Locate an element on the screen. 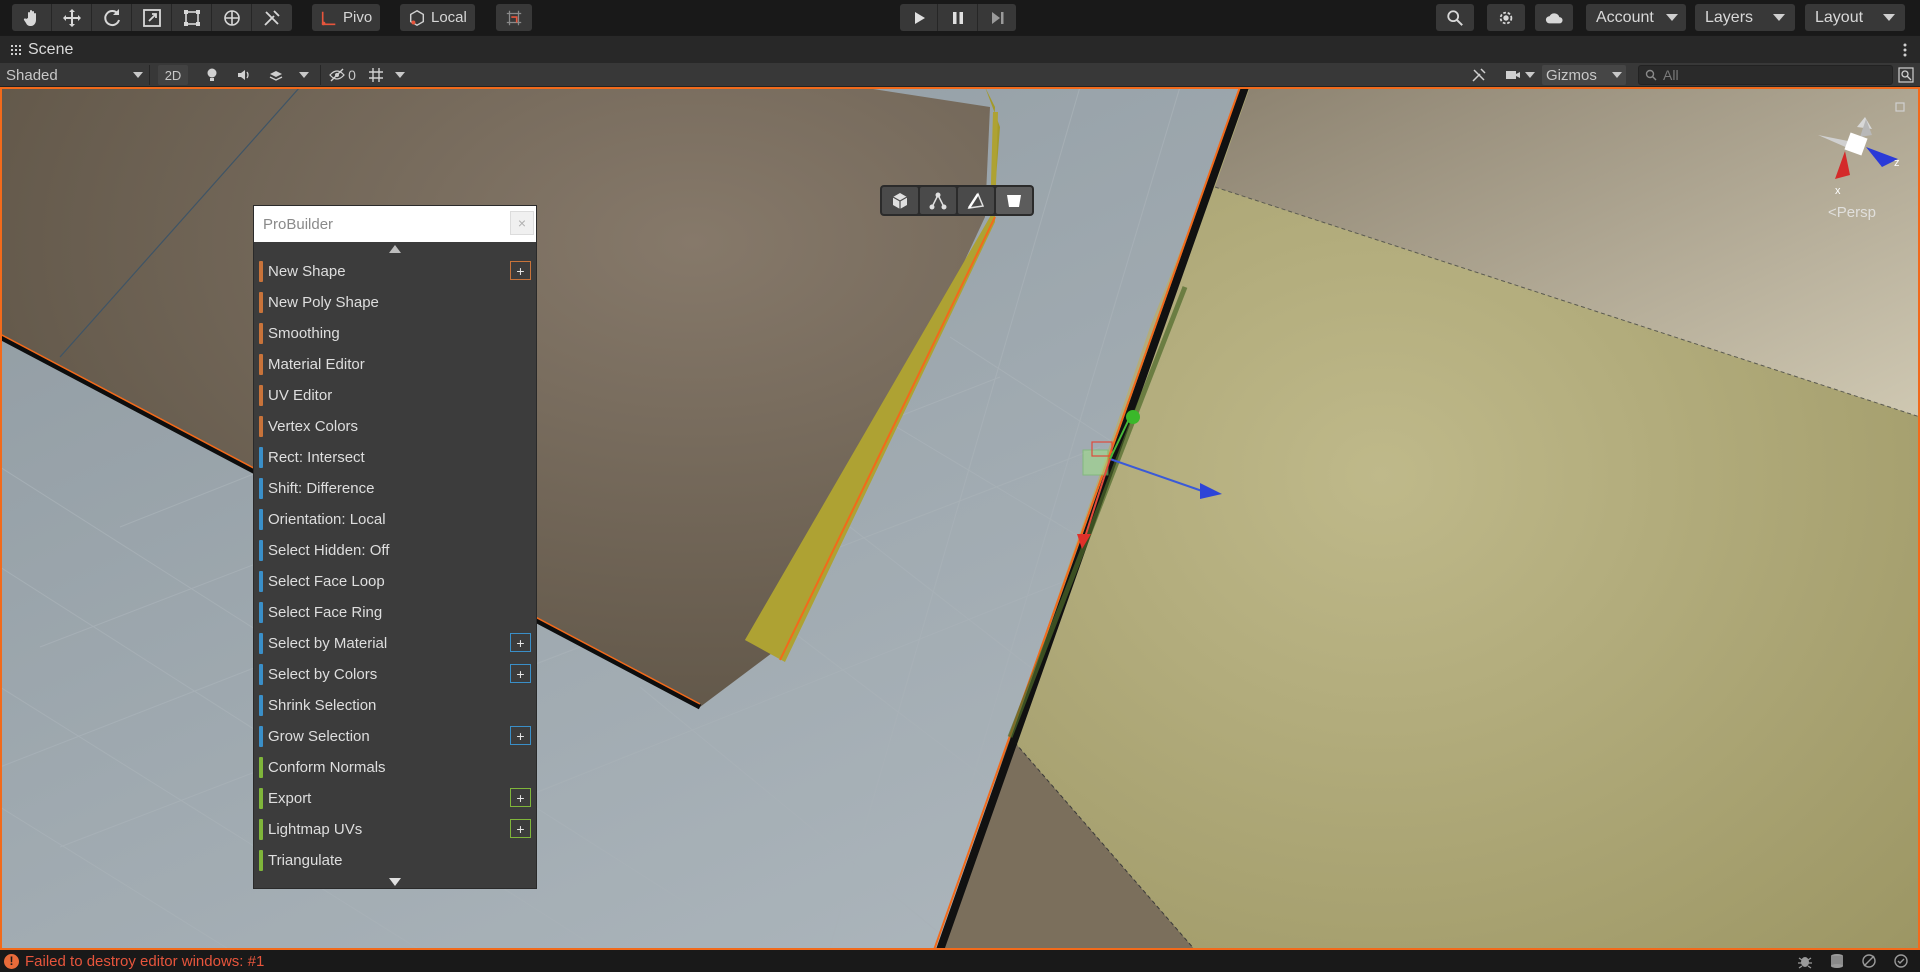 This screenshot has width=1920, height=972. probuilder-component-modes is located at coordinates (957, 200).